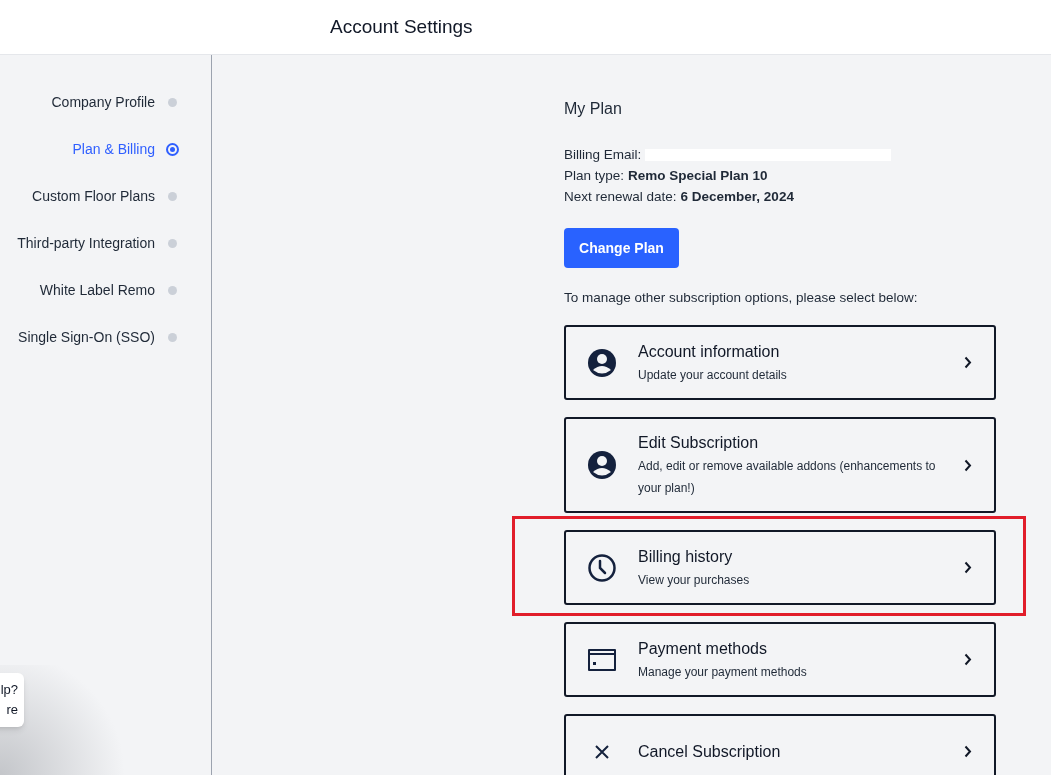  What do you see at coordinates (98, 243) in the screenshot?
I see `sidebar-item: Third-party Integration` at bounding box center [98, 243].